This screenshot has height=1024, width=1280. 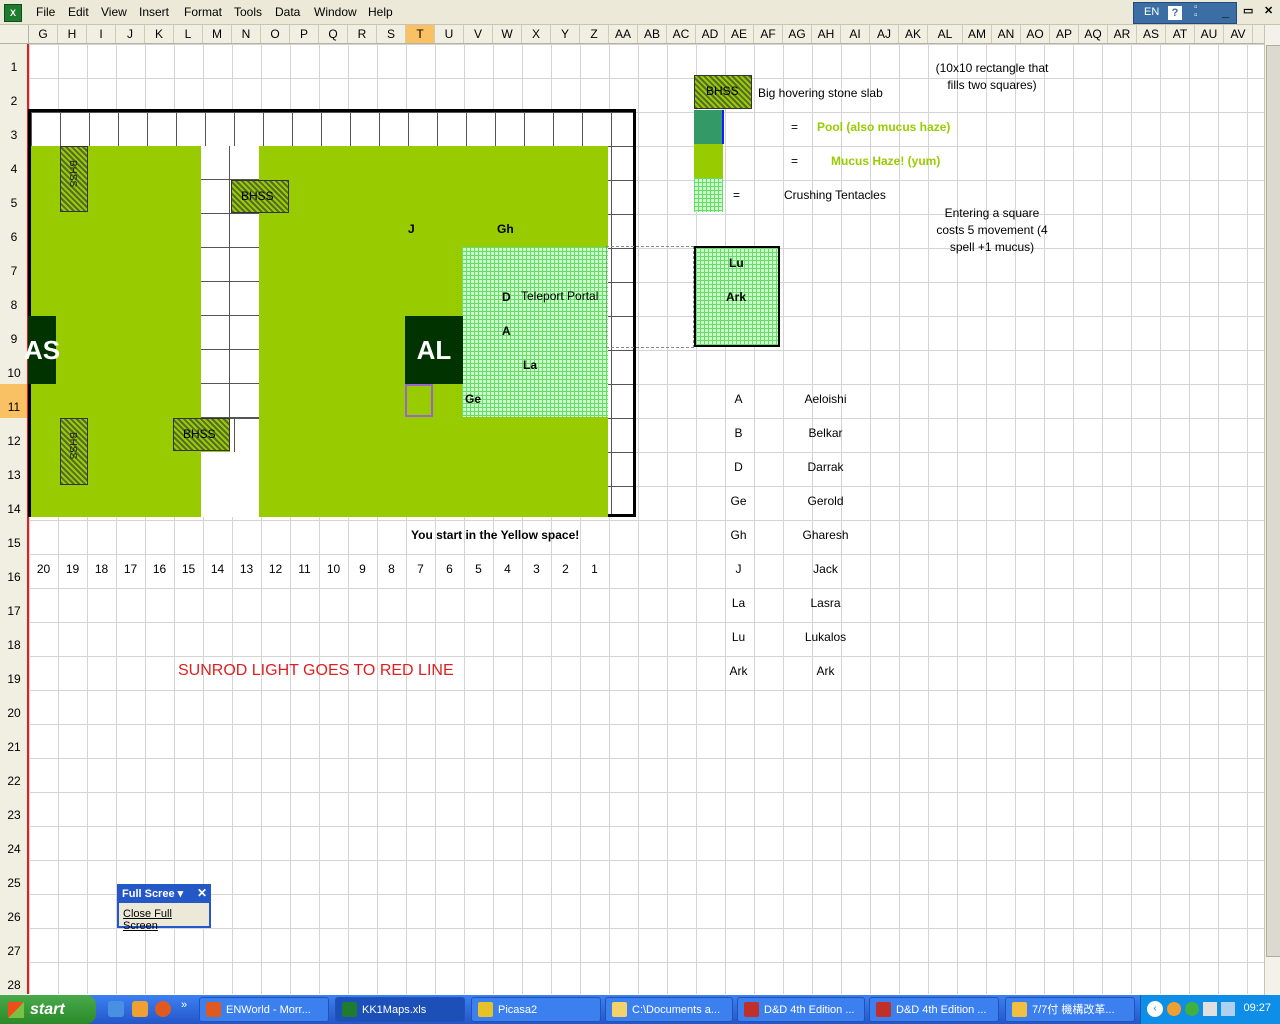 I want to click on token-ark: Ark, so click(x=736, y=297).